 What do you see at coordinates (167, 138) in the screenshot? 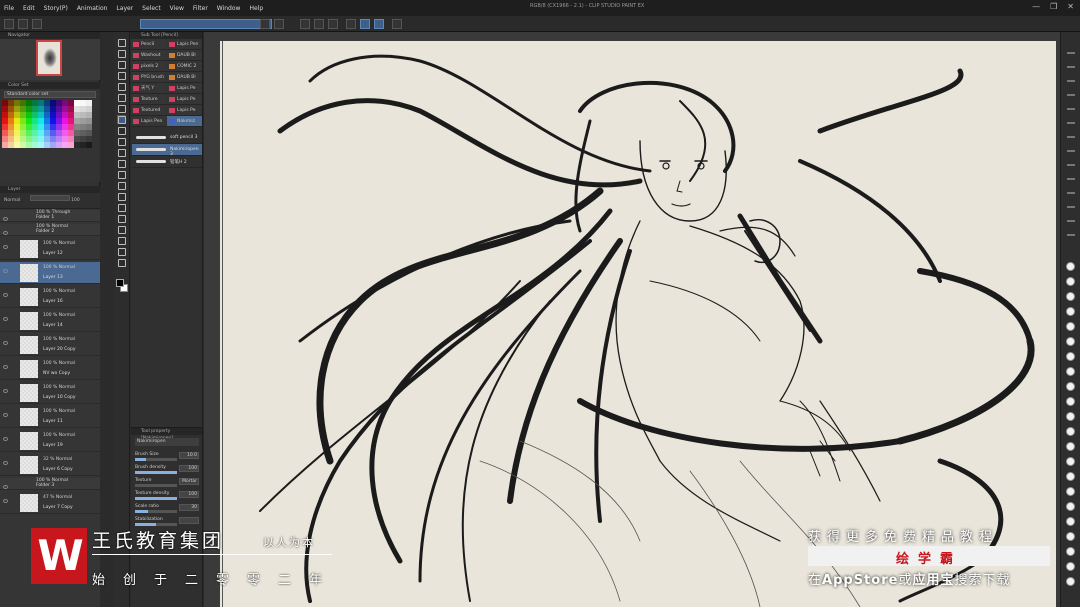
I see `brush-item: soft pencil 3` at bounding box center [167, 138].